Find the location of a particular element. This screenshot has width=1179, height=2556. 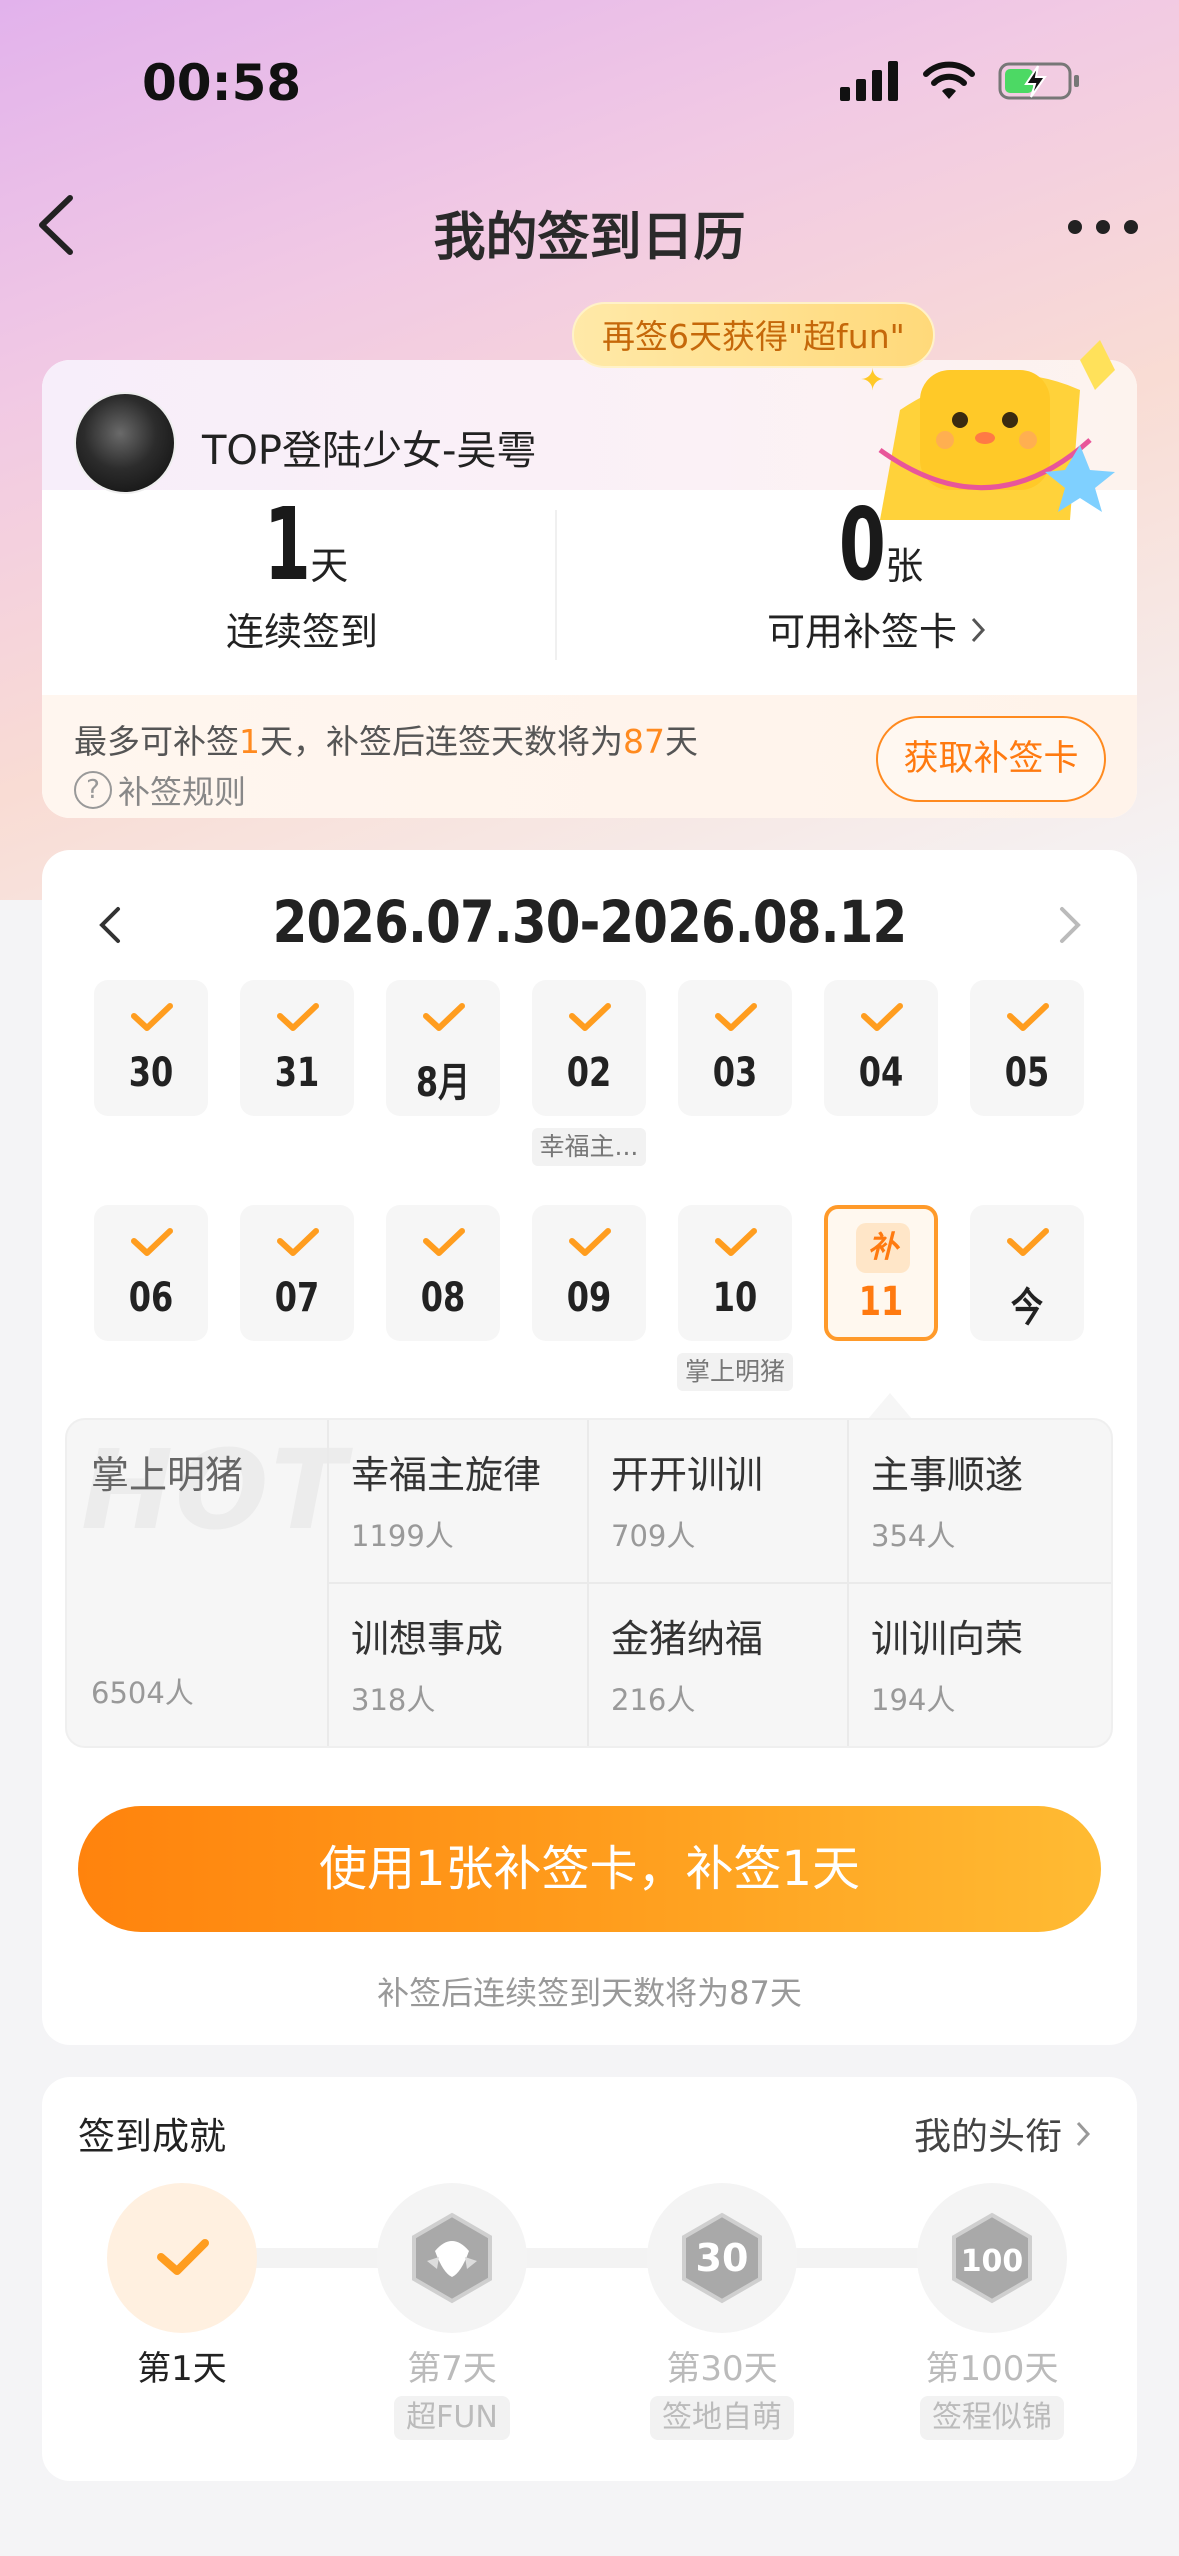

calendar-day: 30 is located at coordinates (151, 1048).